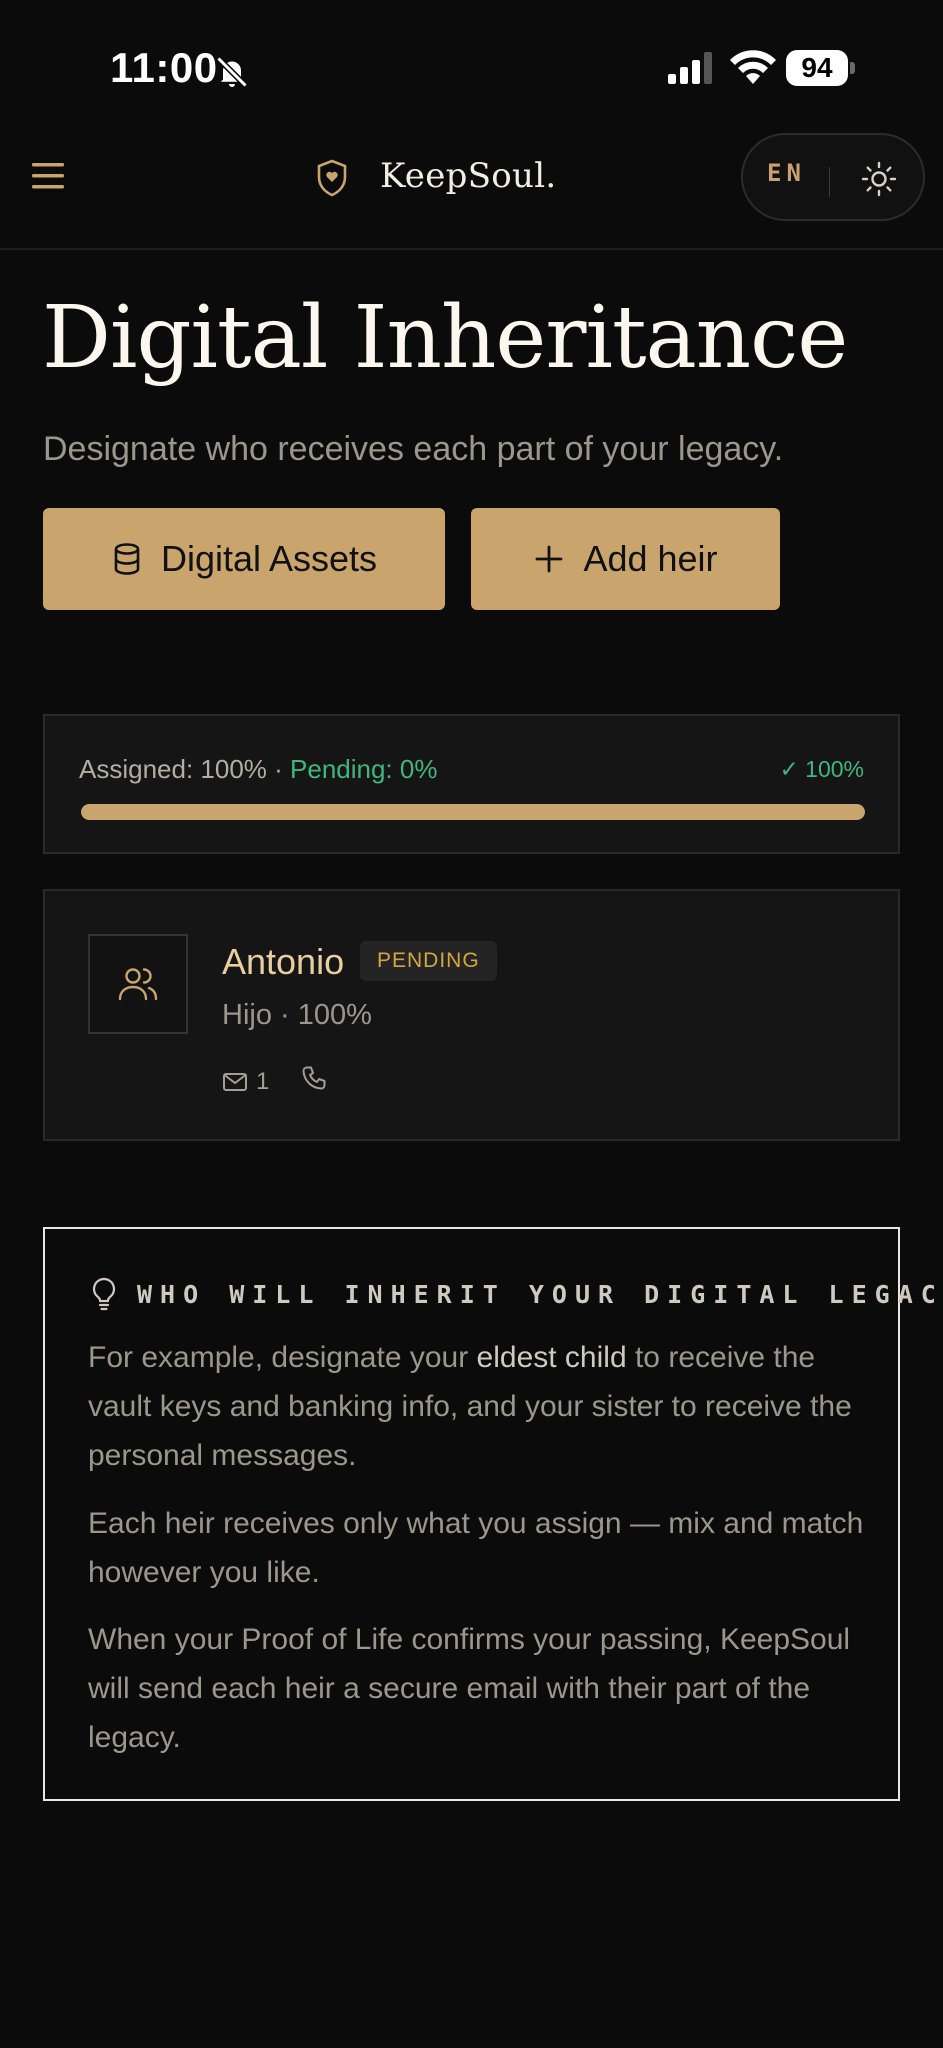  I want to click on bell-muted-icon, so click(232, 72).